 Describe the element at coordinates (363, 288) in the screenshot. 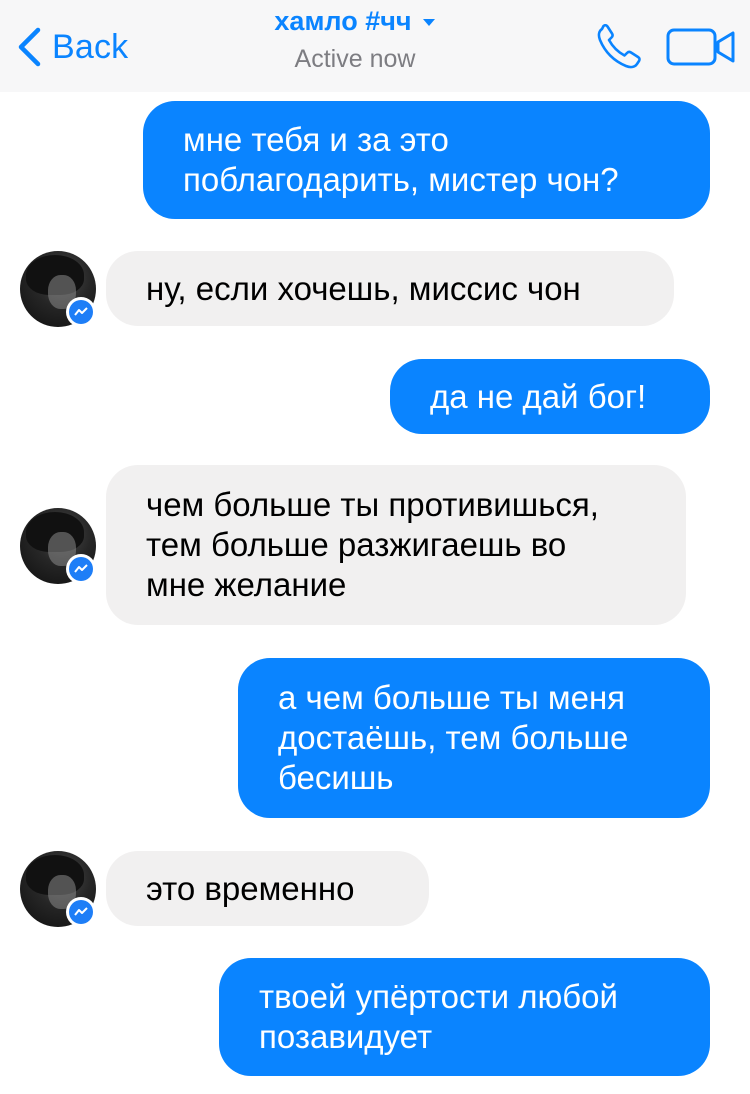

I see `message-text: ну, если хочешь, миссис чон` at that location.